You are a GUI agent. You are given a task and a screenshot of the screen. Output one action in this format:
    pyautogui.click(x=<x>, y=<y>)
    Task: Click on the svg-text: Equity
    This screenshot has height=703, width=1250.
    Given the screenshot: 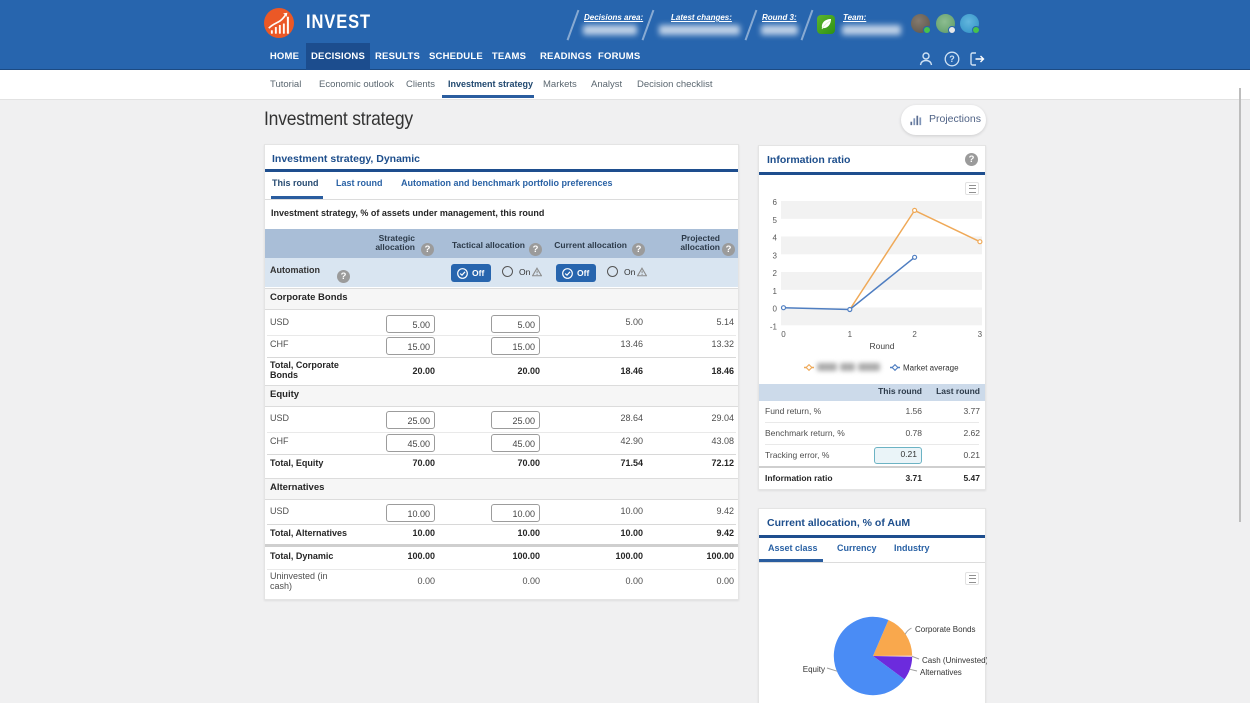 What is the action you would take?
    pyautogui.click(x=814, y=669)
    